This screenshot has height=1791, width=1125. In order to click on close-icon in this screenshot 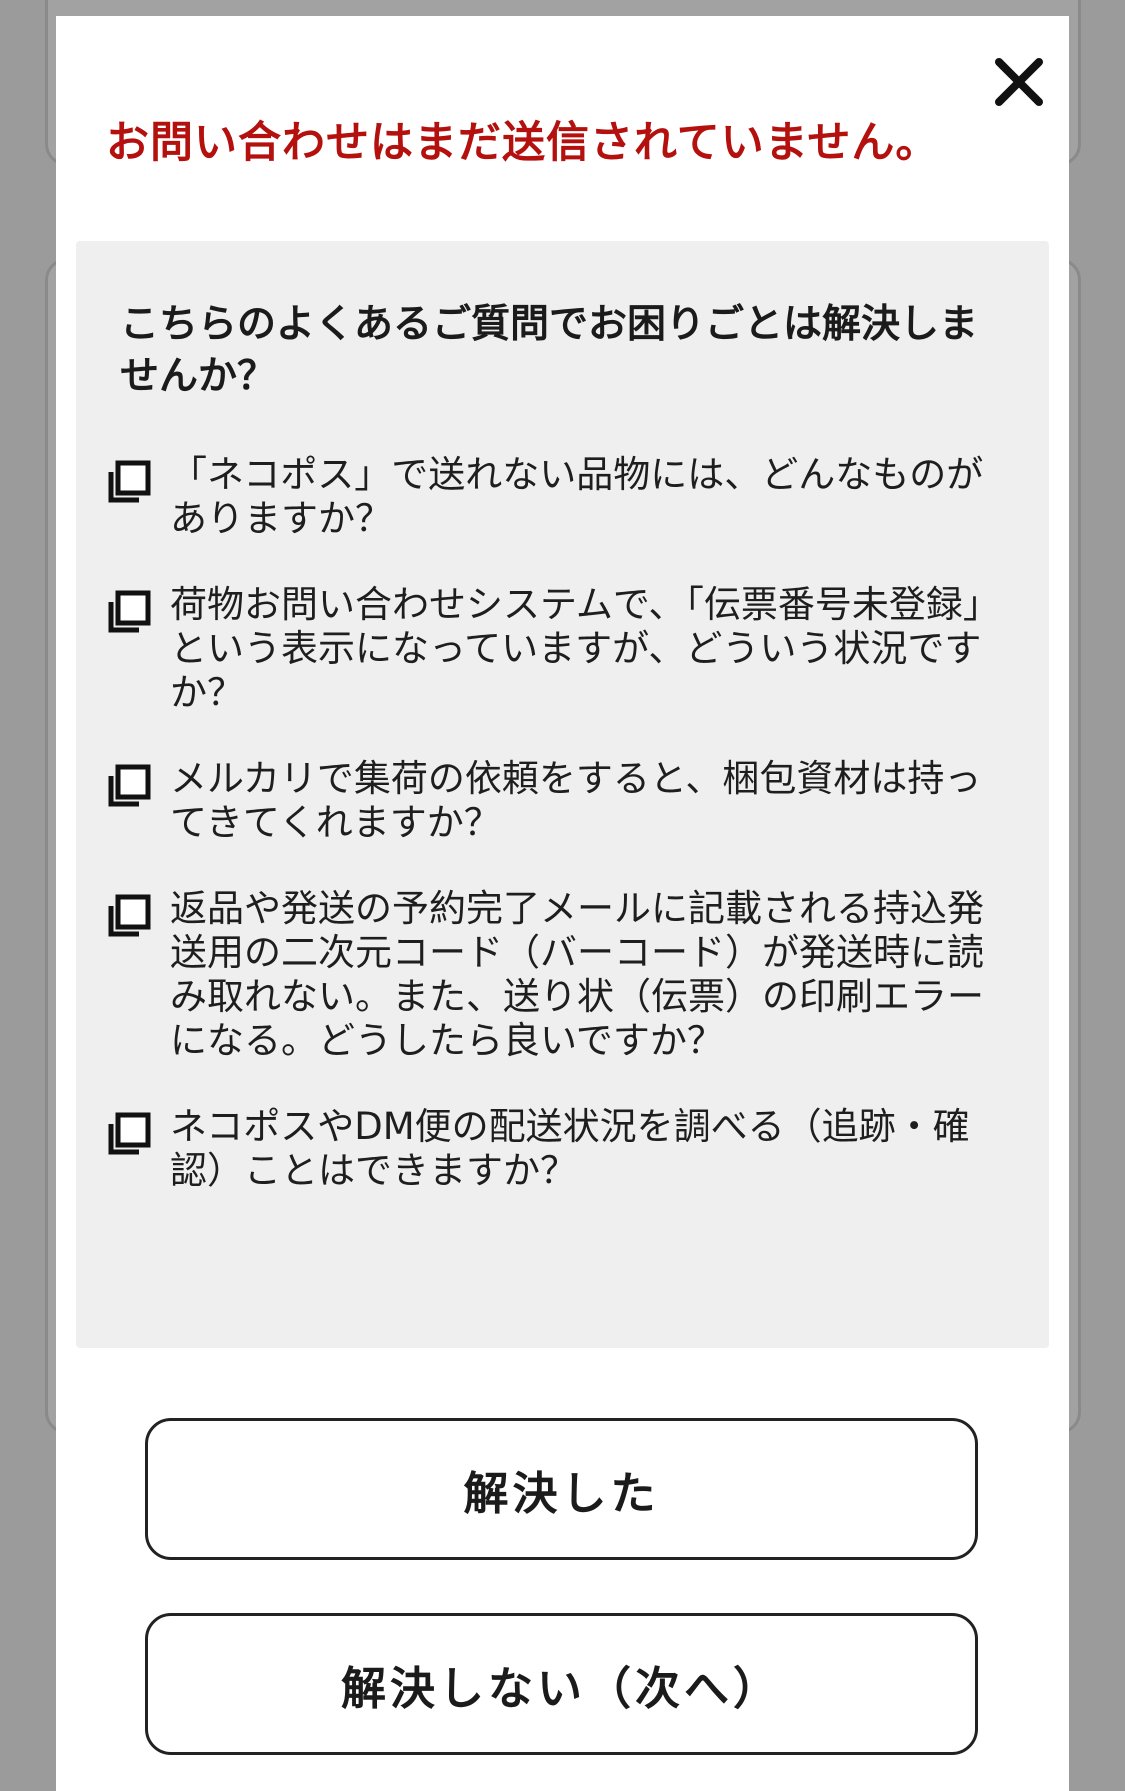, I will do `click(1019, 82)`.